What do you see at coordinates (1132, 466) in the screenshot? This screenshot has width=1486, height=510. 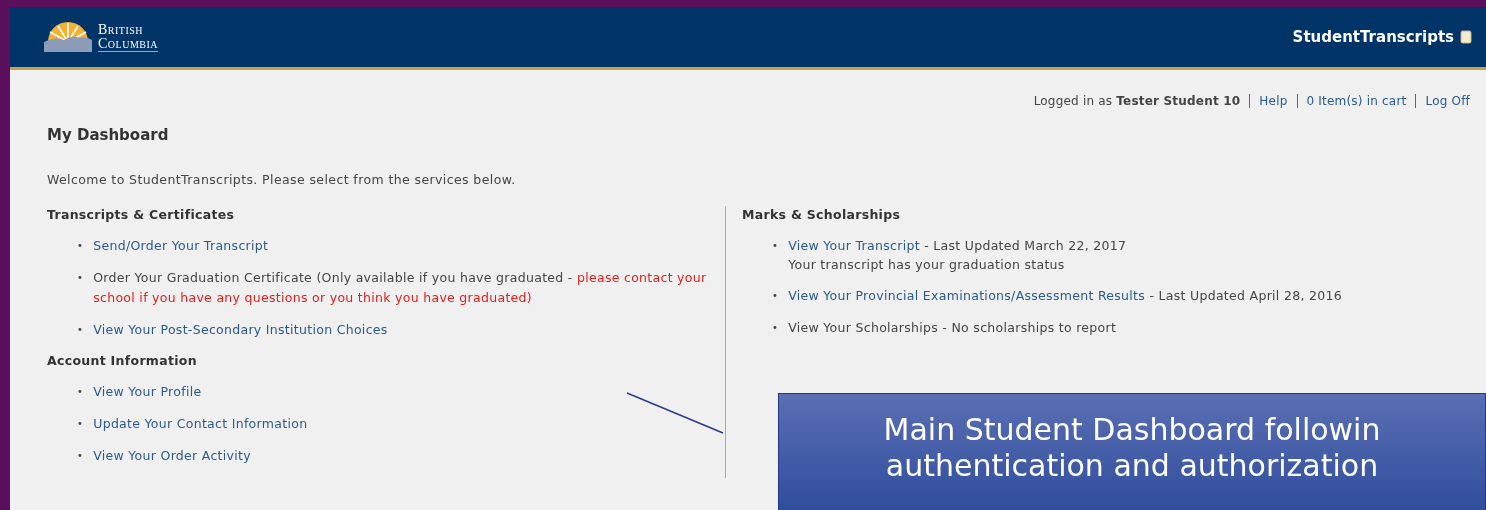 I see `callout-text: authentication and authorization` at bounding box center [1132, 466].